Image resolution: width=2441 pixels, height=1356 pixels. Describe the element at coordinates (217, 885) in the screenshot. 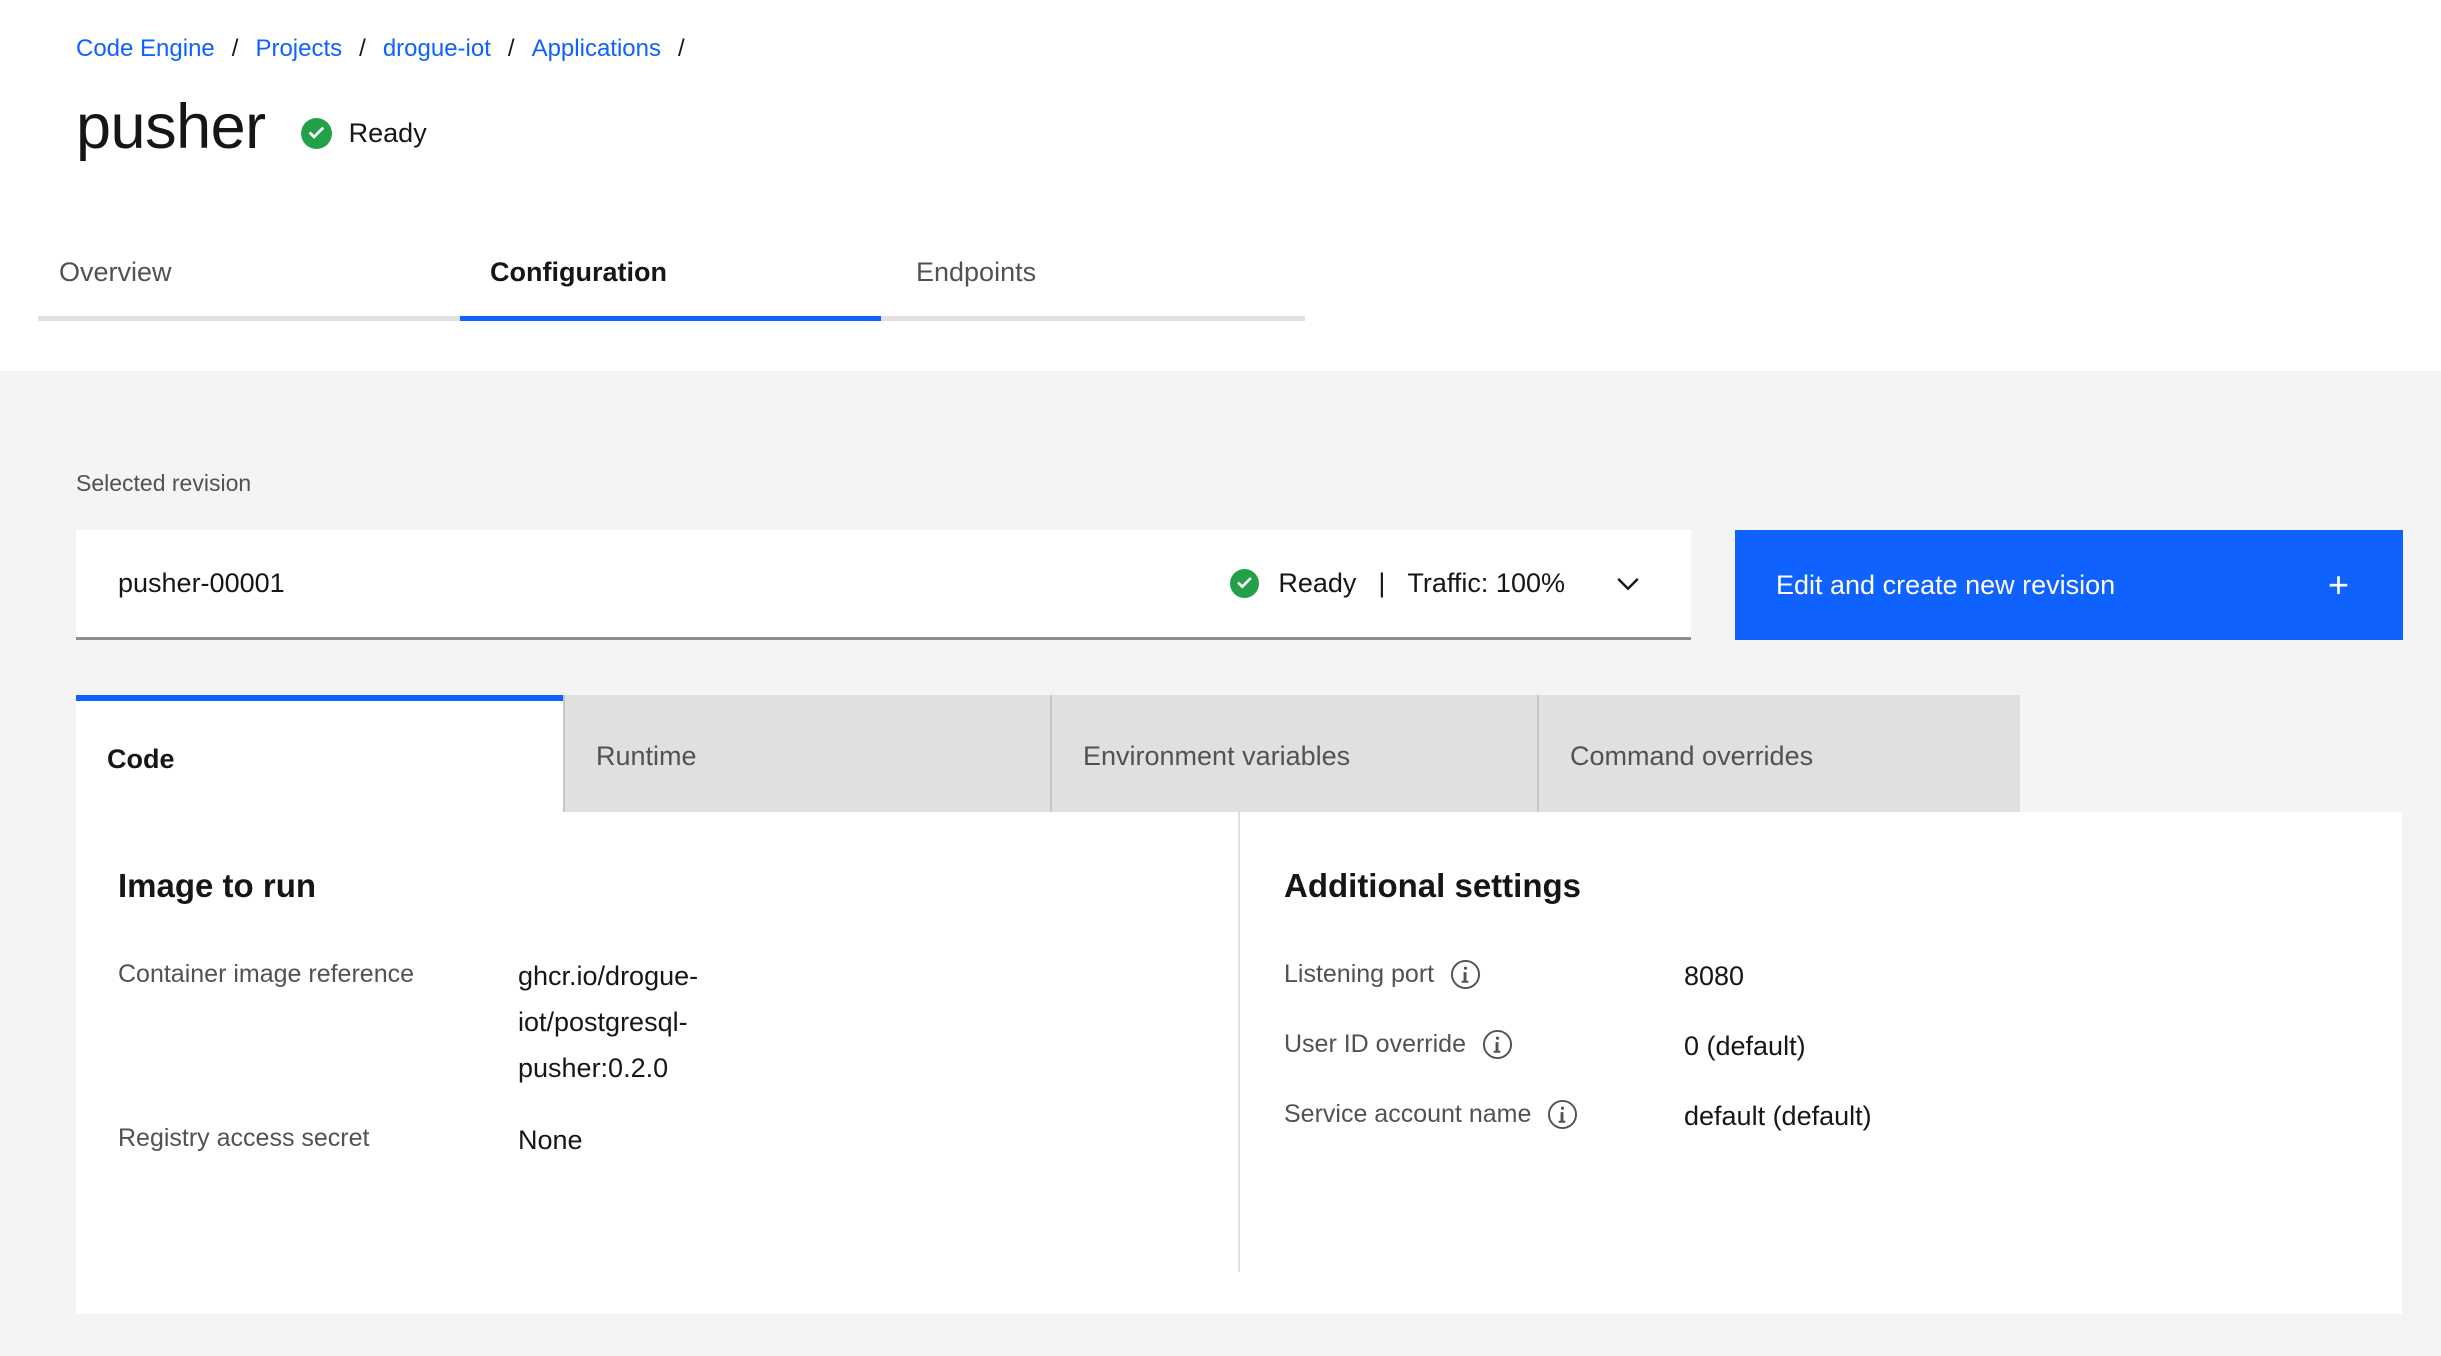

I see `image-to-run-title: Image to run` at that location.